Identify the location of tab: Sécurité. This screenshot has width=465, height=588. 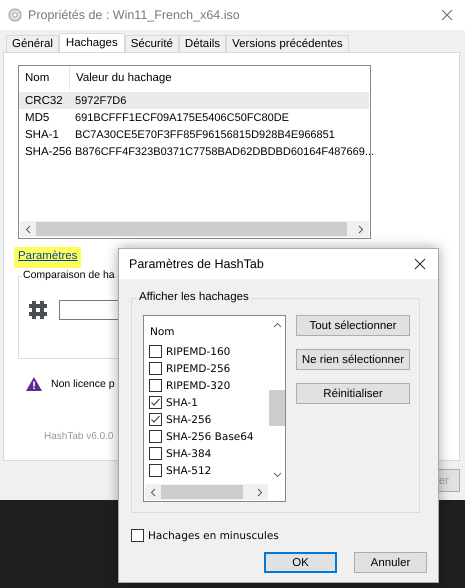
(151, 43).